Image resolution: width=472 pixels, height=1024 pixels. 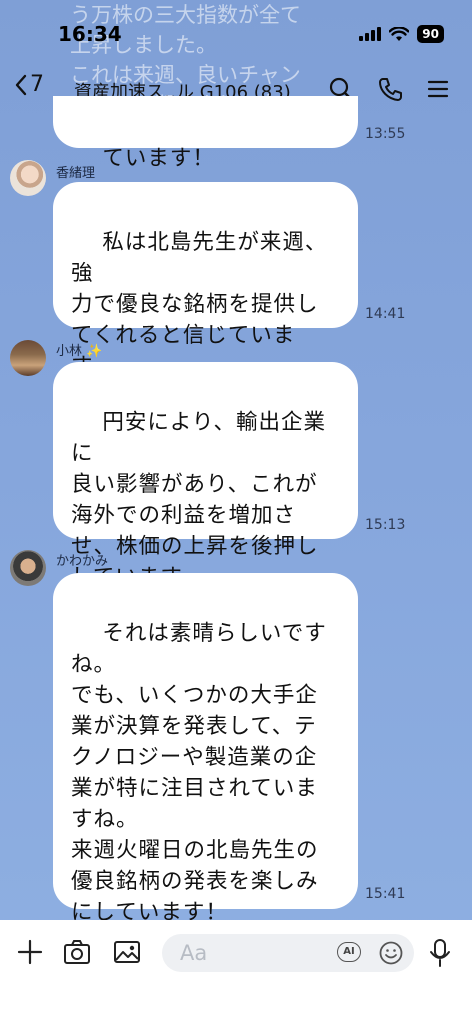 I want to click on message-time: 13:55, so click(x=385, y=134).